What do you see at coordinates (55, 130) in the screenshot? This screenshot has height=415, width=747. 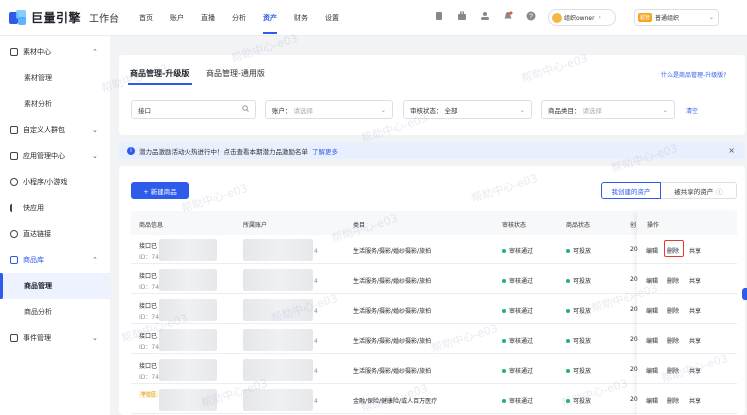 I see `sidebar-item-custom-audience: 自定义人群包 ⌄` at bounding box center [55, 130].